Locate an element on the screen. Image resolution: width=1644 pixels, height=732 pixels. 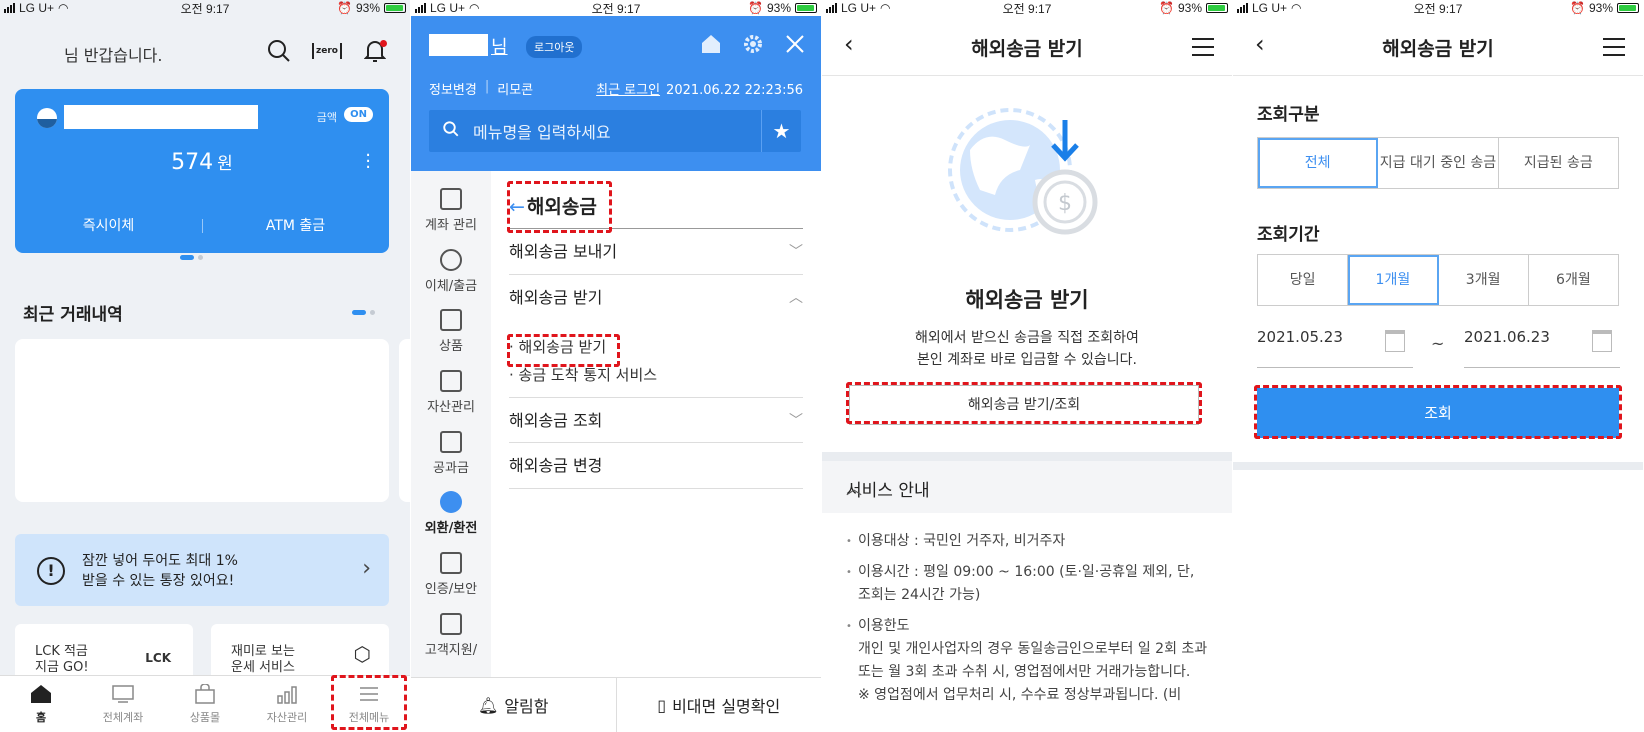
side-foreign-exchange: 외환/환전 is located at coordinates (451, 513).